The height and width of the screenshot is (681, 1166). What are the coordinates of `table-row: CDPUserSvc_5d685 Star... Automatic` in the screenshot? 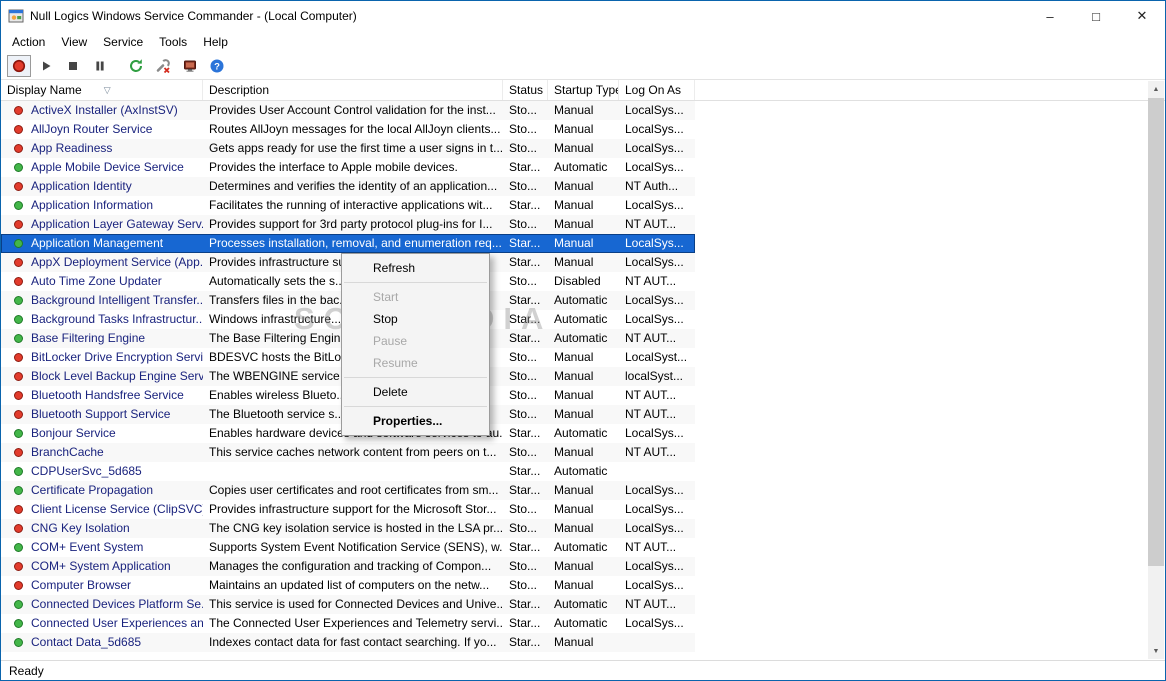 It's located at (348, 471).